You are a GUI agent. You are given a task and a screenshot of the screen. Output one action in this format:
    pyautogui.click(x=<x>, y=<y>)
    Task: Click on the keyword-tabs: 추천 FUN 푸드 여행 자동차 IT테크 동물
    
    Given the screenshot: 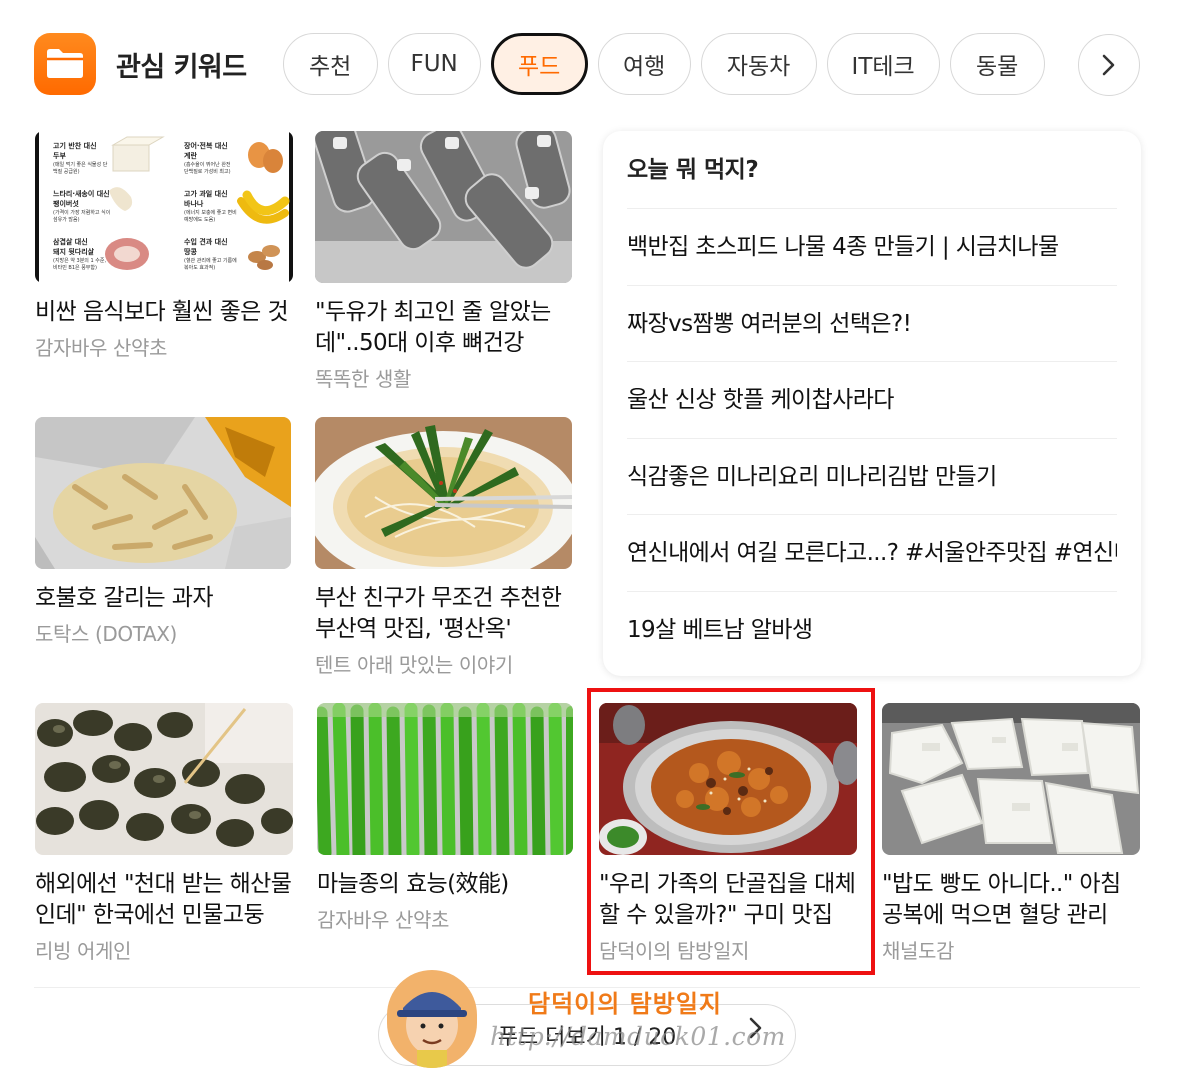 What is the action you would take?
    pyautogui.click(x=663, y=64)
    